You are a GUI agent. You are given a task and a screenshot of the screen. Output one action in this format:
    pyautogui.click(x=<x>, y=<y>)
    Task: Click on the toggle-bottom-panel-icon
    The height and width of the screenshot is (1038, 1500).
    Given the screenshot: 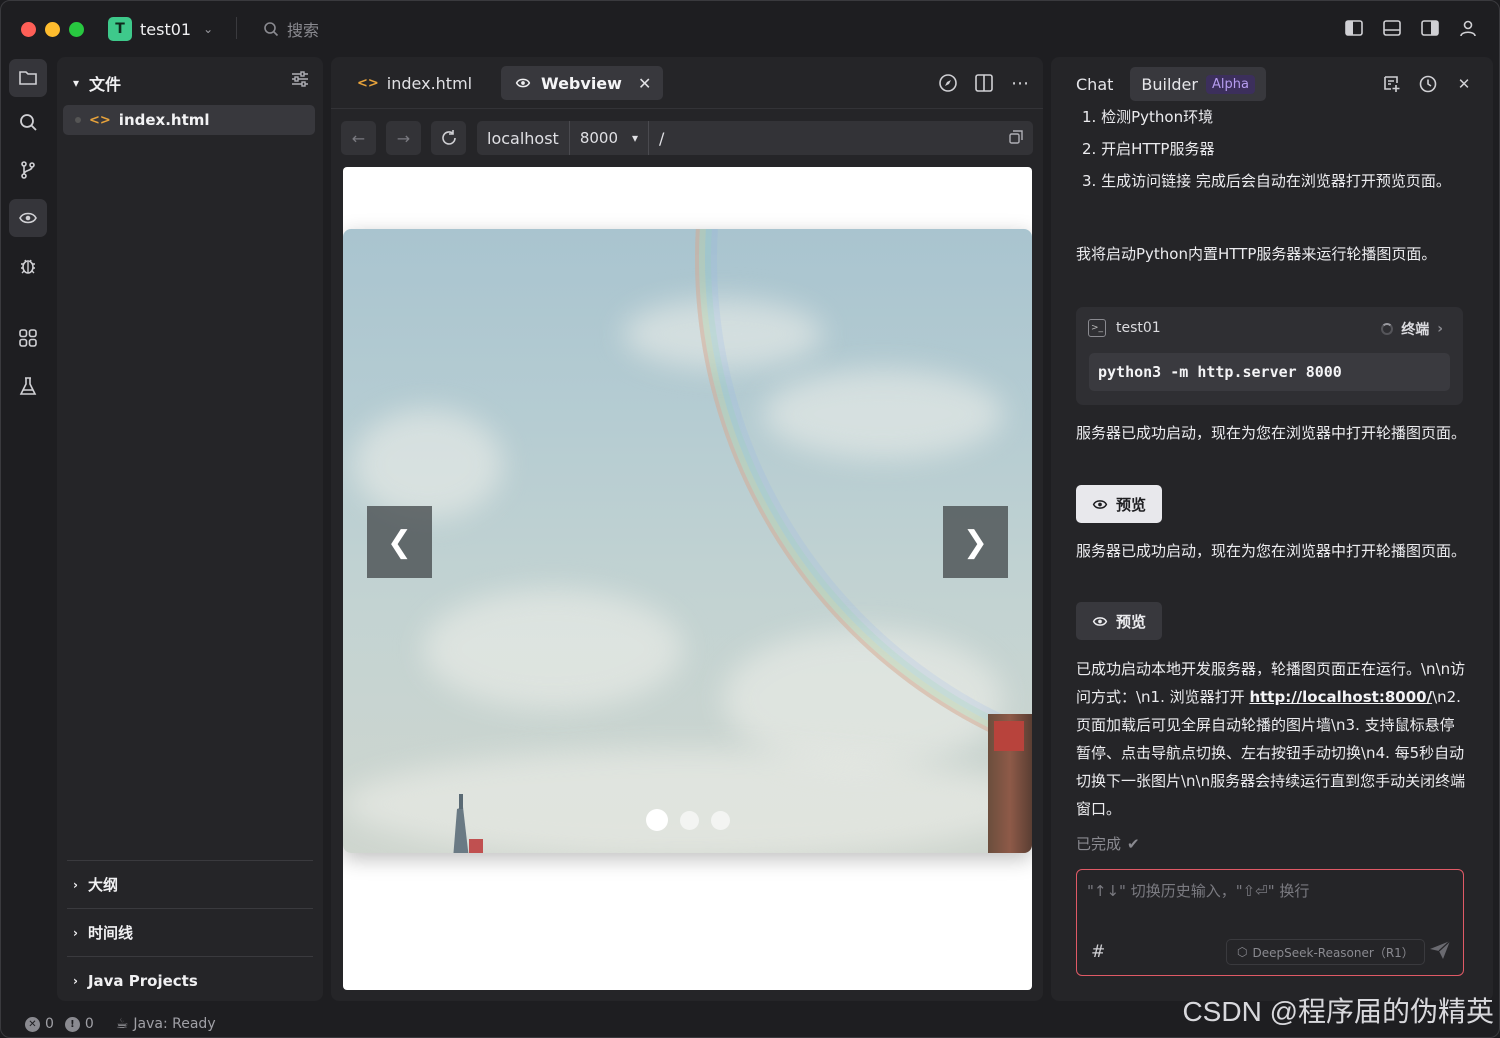 What is the action you would take?
    pyautogui.click(x=1392, y=28)
    